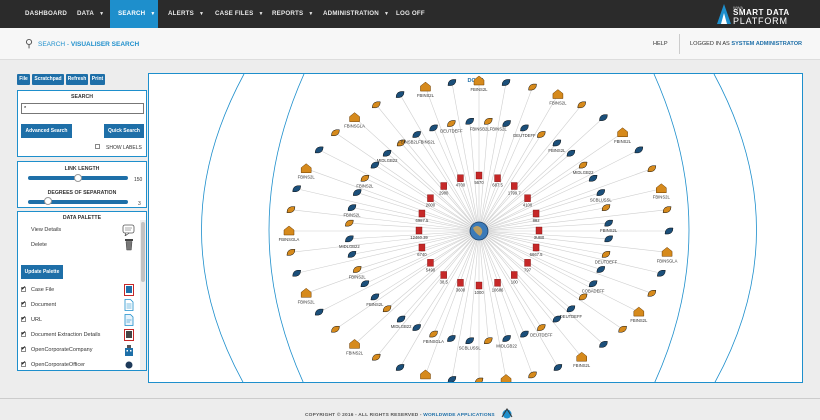 This screenshot has height=420, width=820. Describe the element at coordinates (79, 320) in the screenshot. I see `palette-item: URL` at that location.